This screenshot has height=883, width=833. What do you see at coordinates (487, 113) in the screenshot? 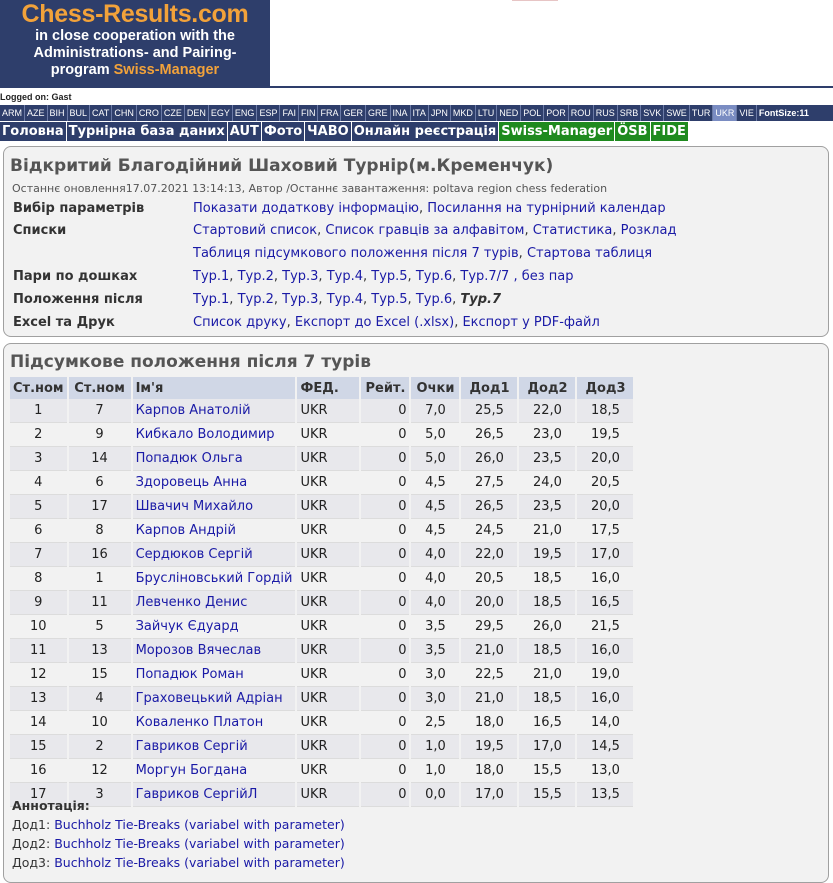
I see `language-link-ltu: LTU` at bounding box center [487, 113].